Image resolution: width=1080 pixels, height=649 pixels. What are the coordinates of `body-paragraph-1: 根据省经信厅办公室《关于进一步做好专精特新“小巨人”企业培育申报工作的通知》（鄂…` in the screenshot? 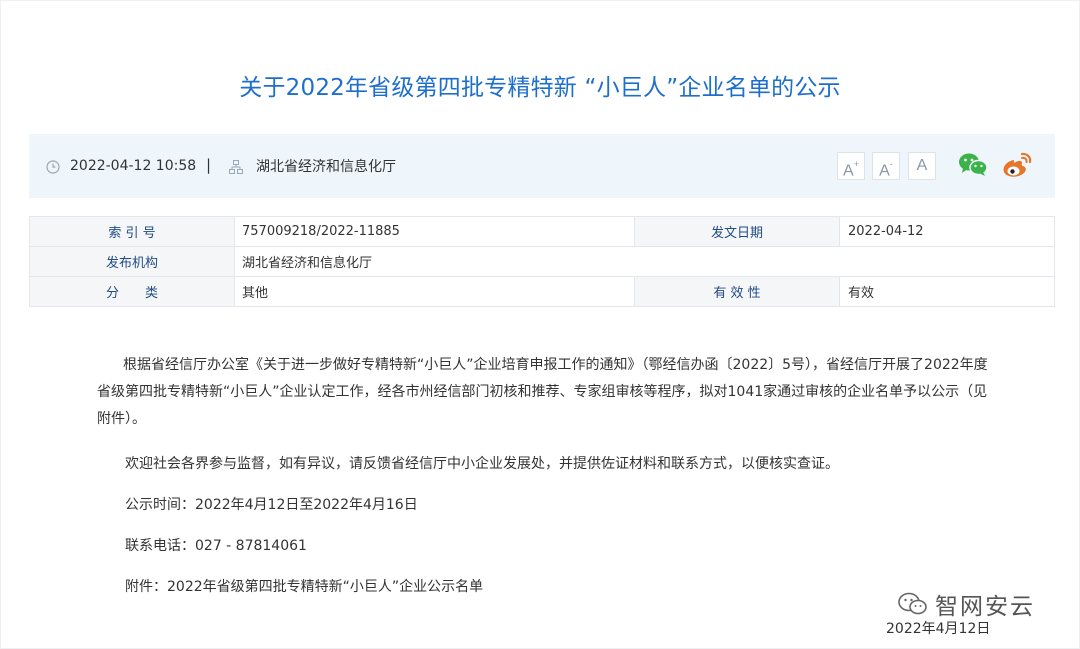 It's located at (542, 392).